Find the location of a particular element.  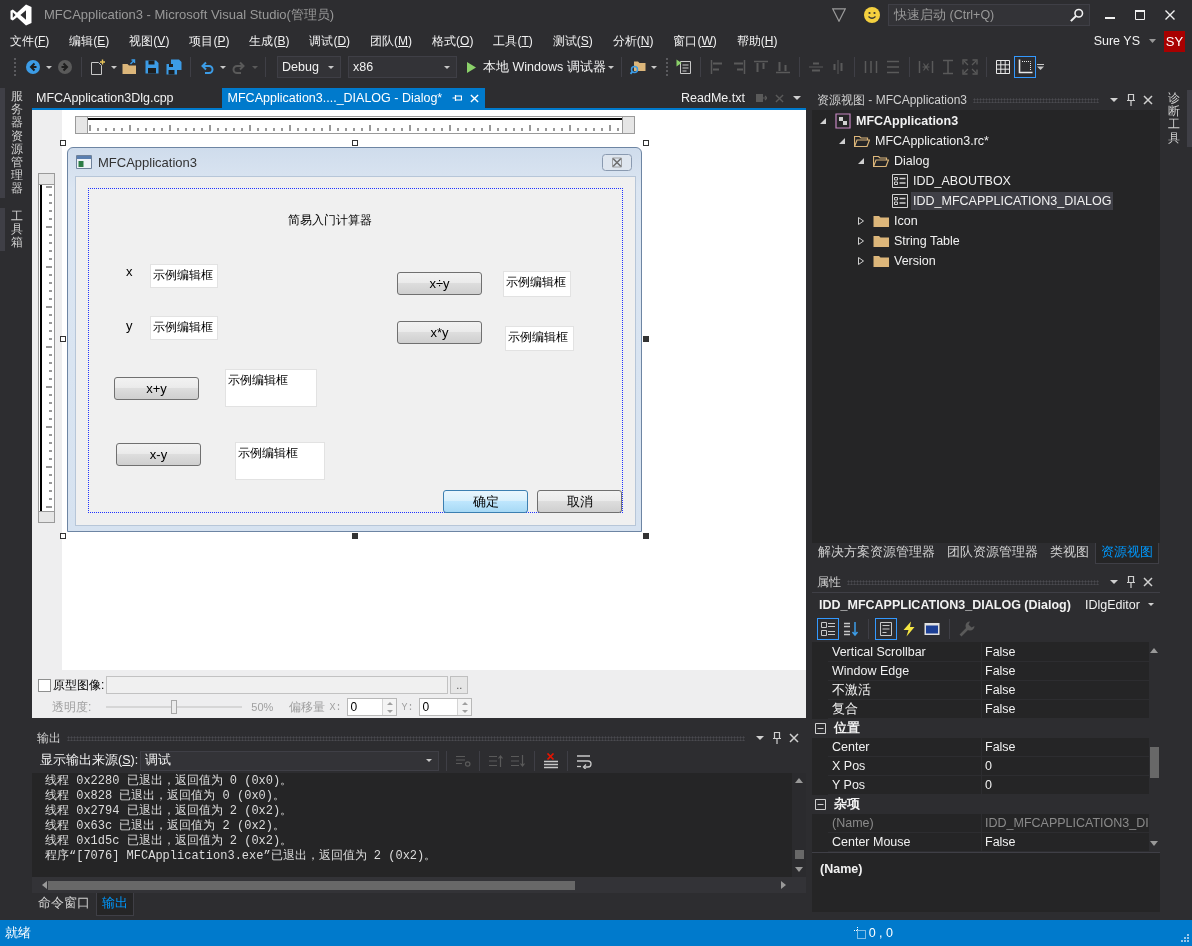

property-name: 复合 is located at coordinates (905, 709).